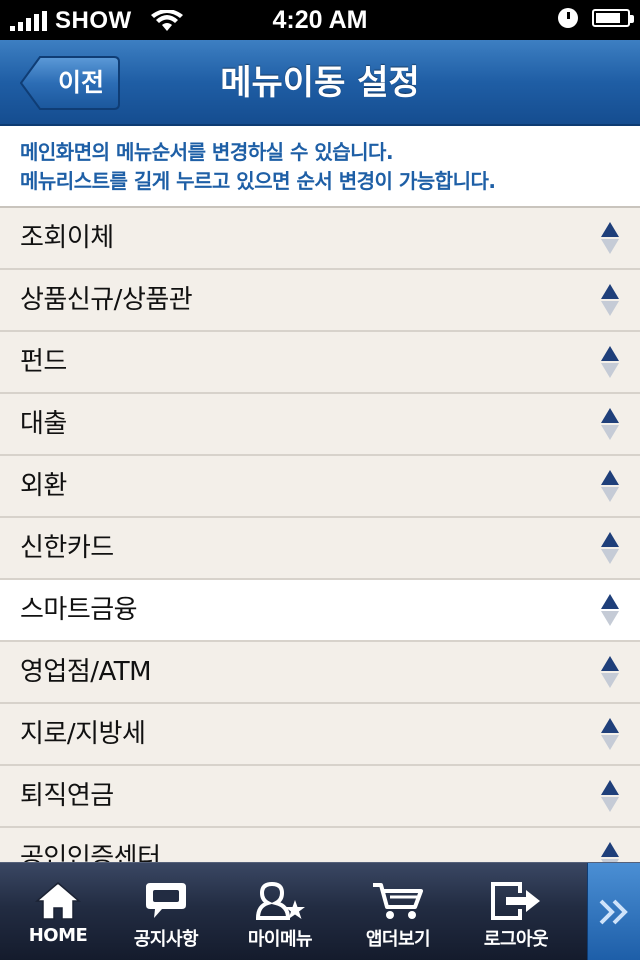  What do you see at coordinates (320, 549) in the screenshot?
I see `menu-list-item: 신한카드` at bounding box center [320, 549].